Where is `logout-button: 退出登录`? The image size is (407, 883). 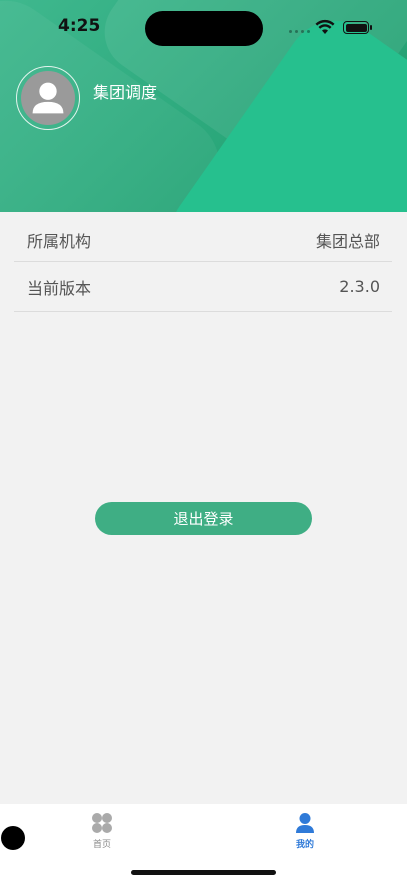
logout-button: 退出登录 is located at coordinates (203, 518).